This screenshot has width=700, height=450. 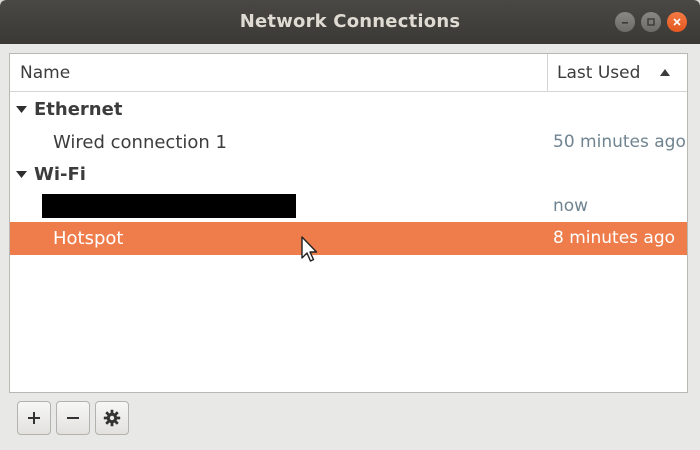 I want to click on connection-row-selected: Hotspot 8 minutes ago, so click(x=348, y=238).